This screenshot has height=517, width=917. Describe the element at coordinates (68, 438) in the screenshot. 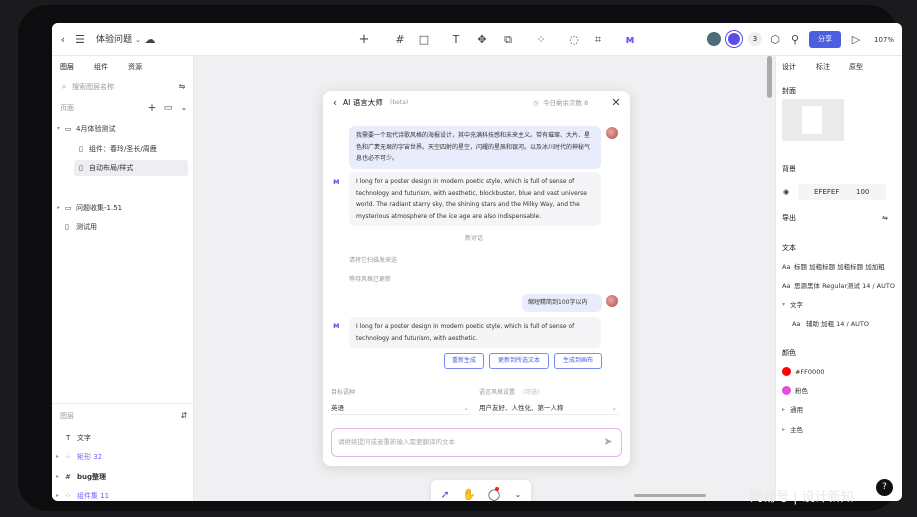

I see `text-layer-icon: T` at that location.